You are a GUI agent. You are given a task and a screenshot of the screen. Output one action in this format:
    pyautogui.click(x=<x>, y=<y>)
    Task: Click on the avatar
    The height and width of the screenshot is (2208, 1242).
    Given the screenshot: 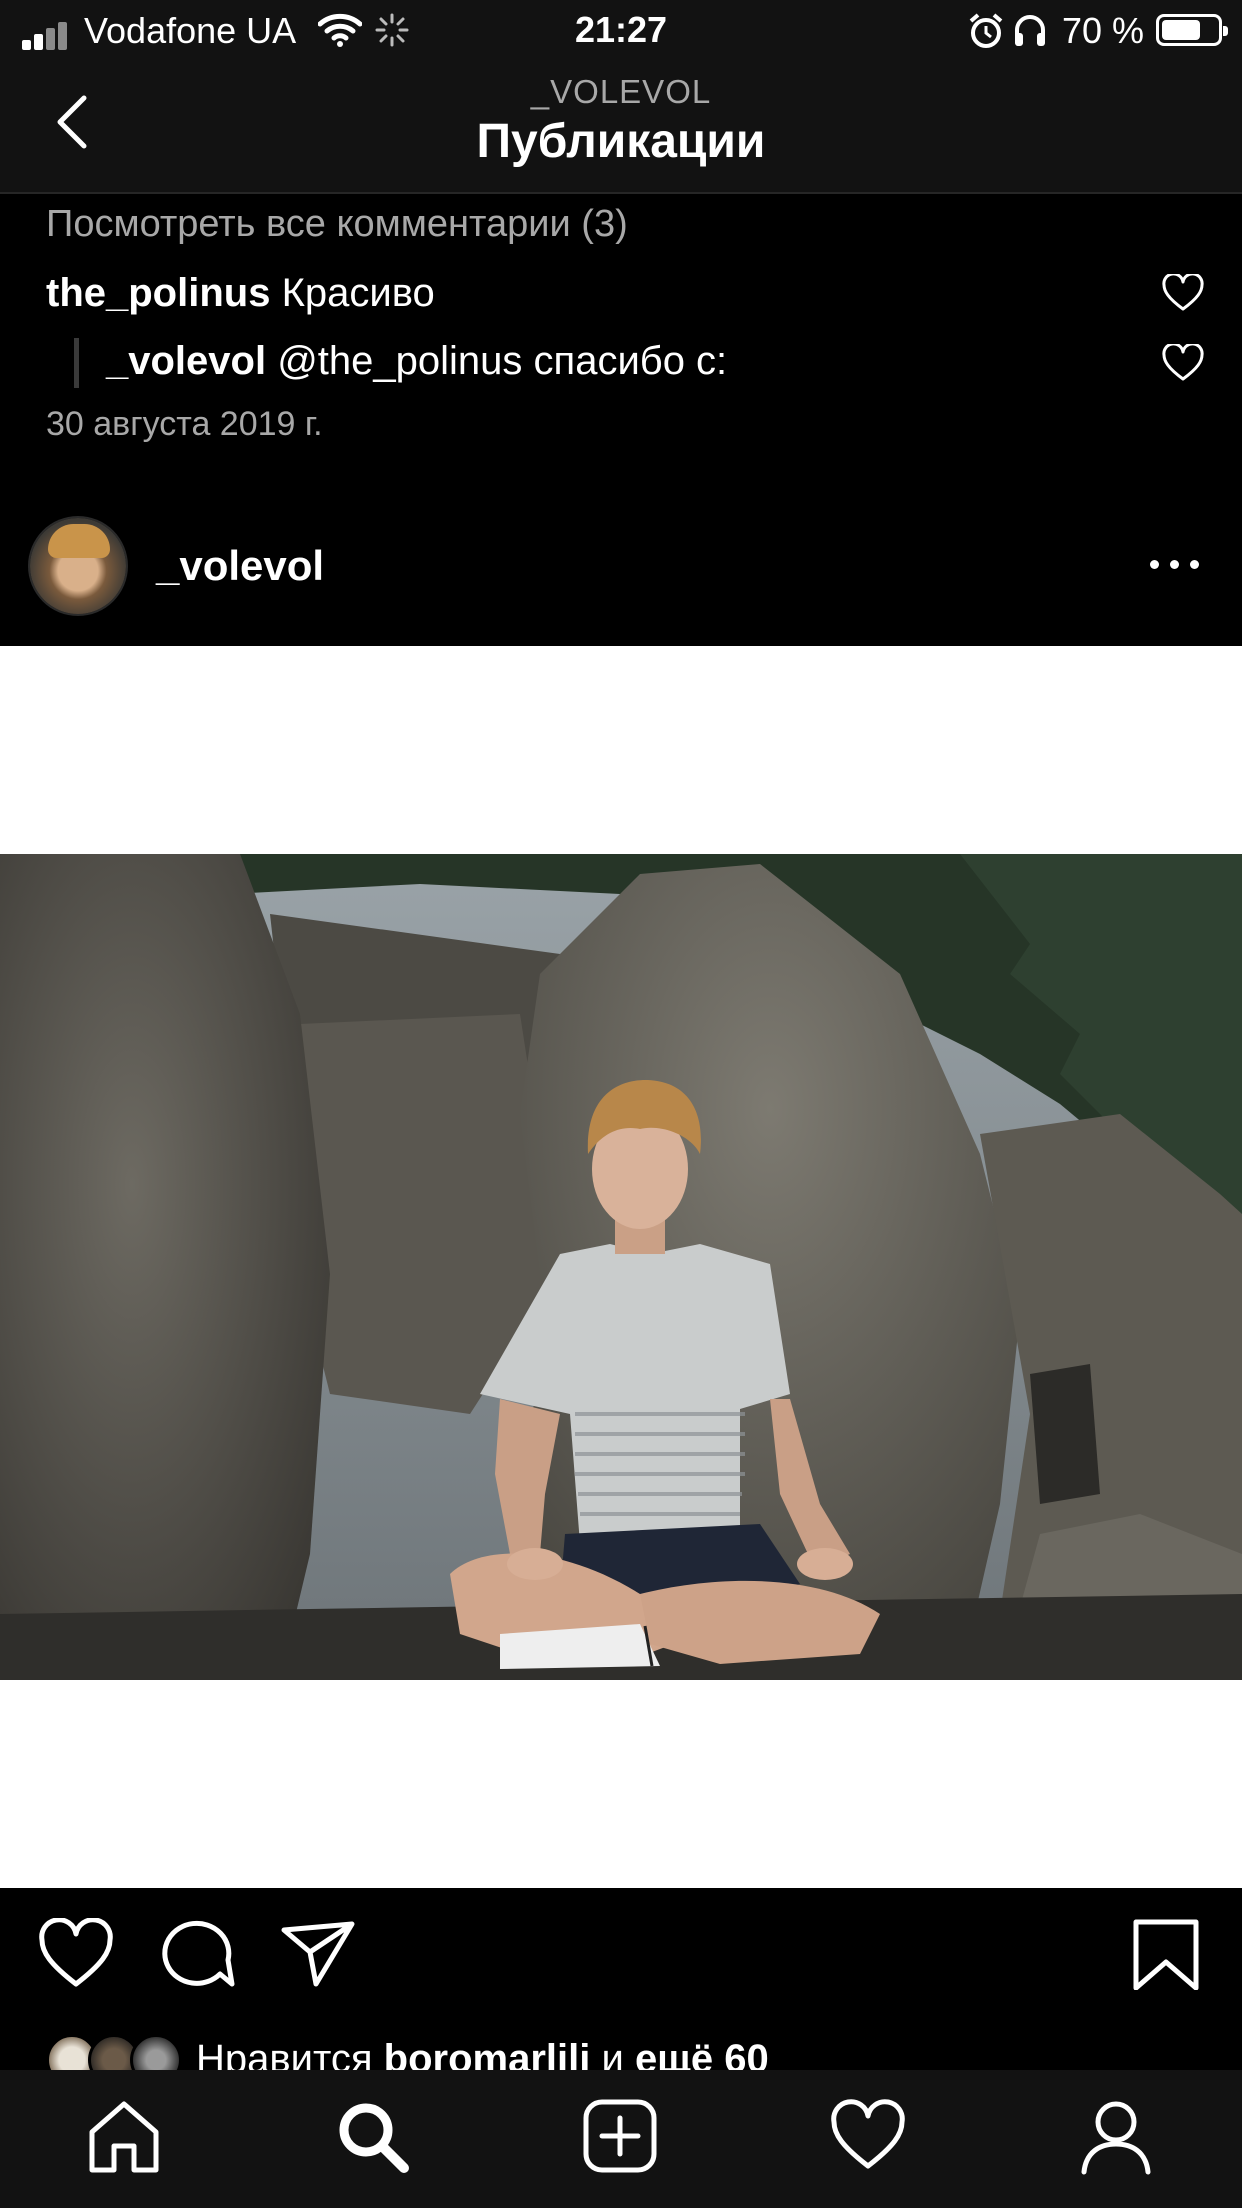 What is the action you would take?
    pyautogui.click(x=78, y=566)
    